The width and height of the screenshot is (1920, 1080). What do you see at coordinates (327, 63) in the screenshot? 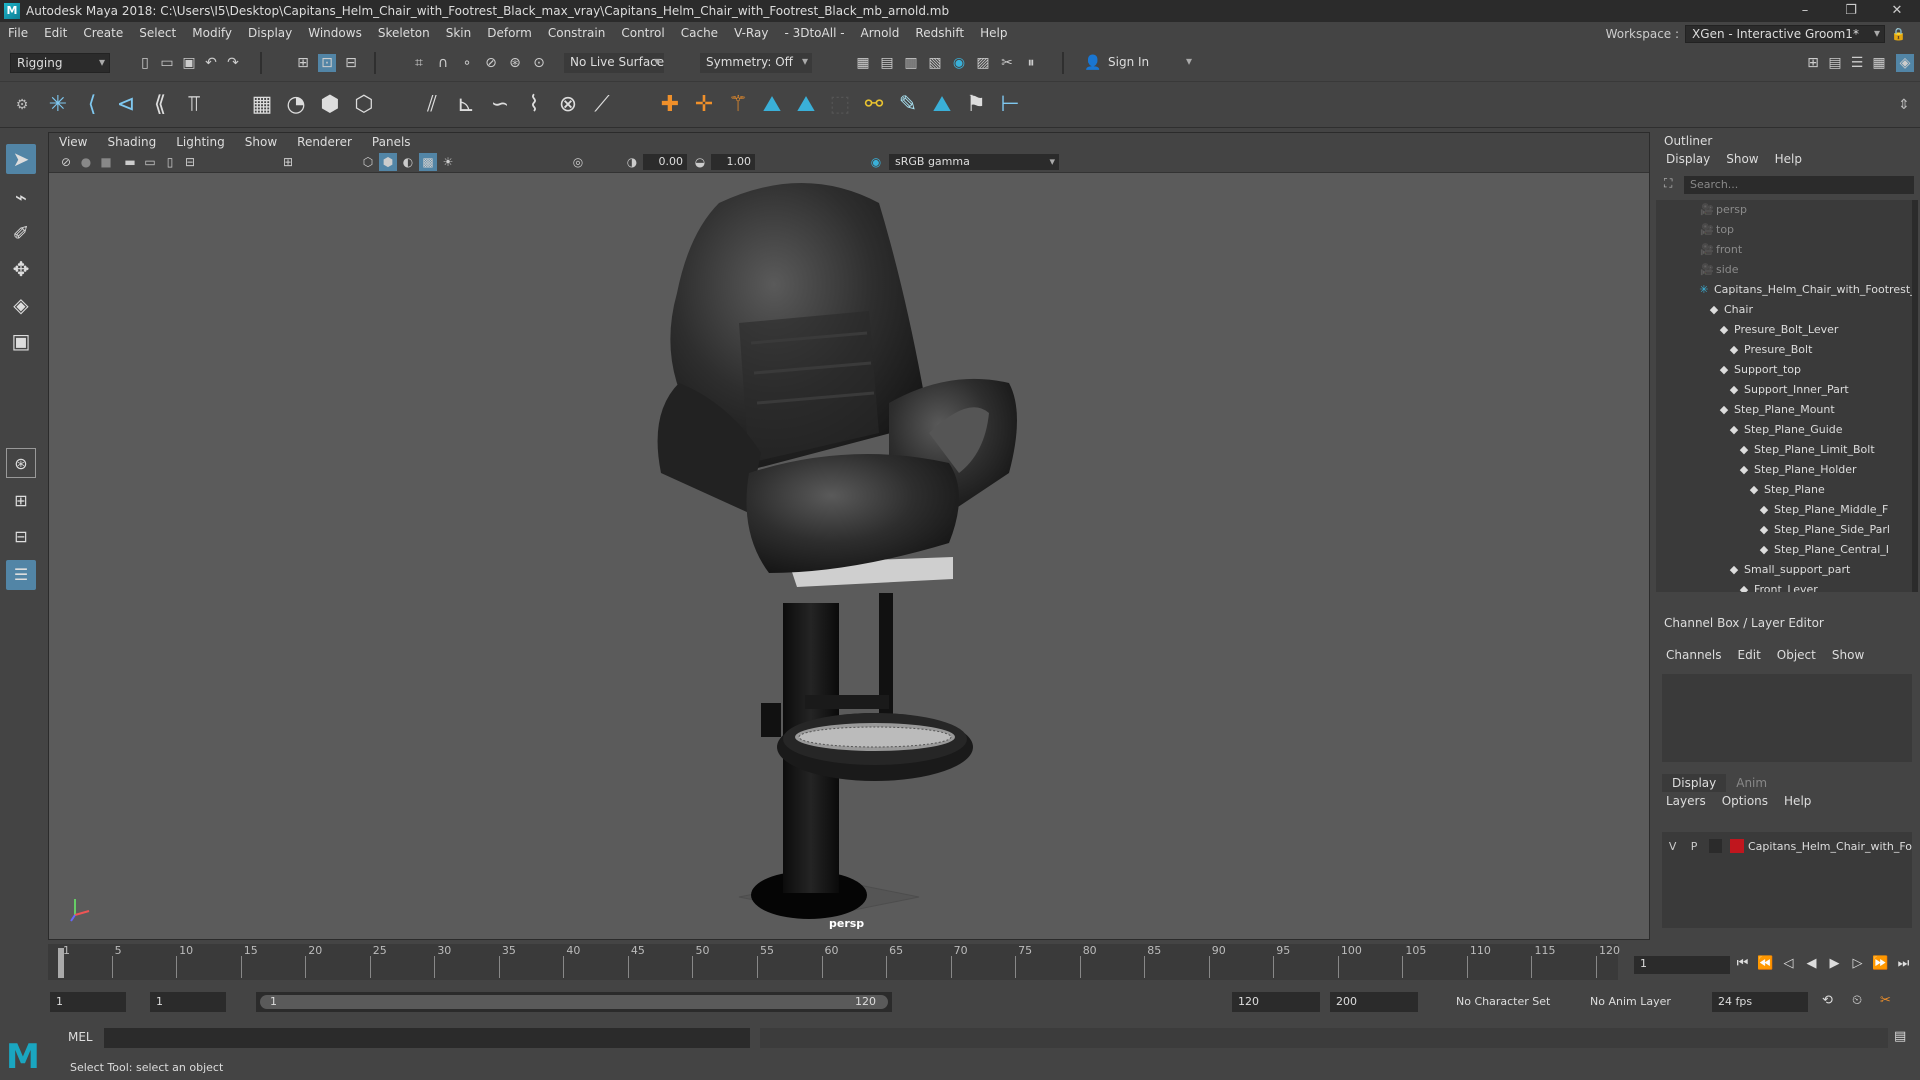
I see `select-object-icon: ⊡` at bounding box center [327, 63].